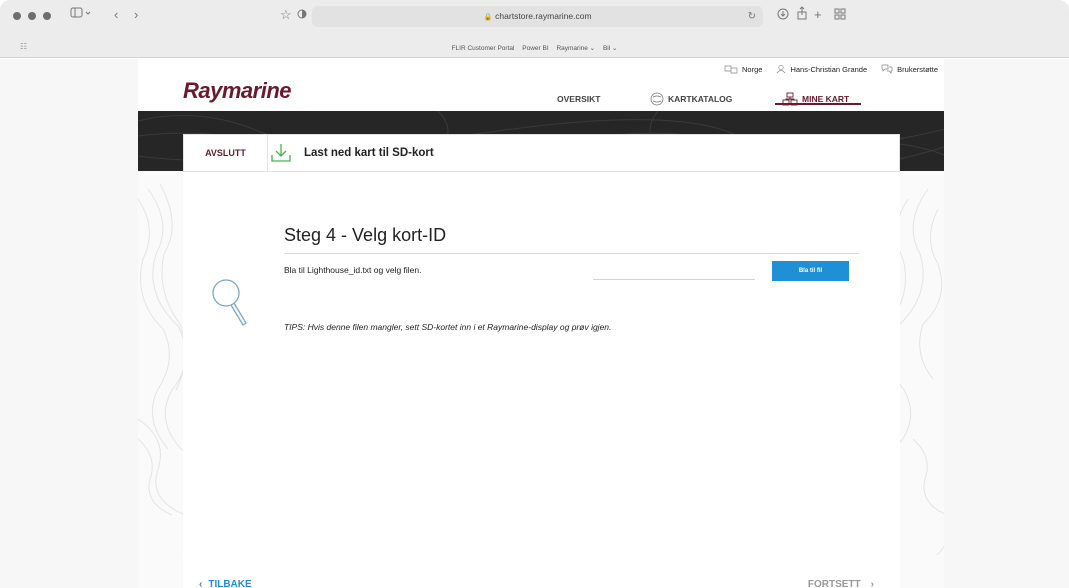 This screenshot has width=1069, height=588. I want to click on reload-icon: ↻, so click(752, 16).